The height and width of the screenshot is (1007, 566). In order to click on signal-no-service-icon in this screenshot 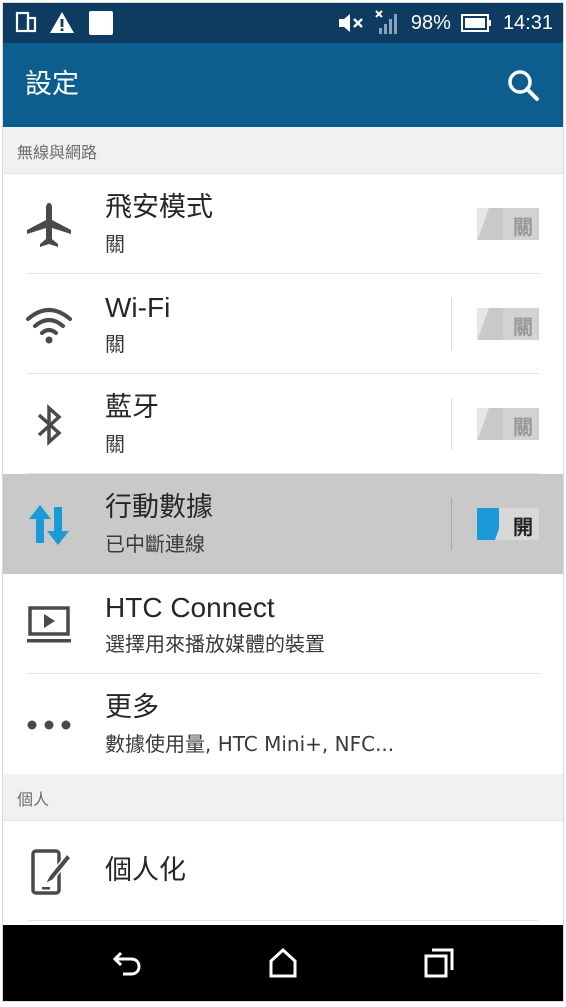, I will do `click(386, 22)`.